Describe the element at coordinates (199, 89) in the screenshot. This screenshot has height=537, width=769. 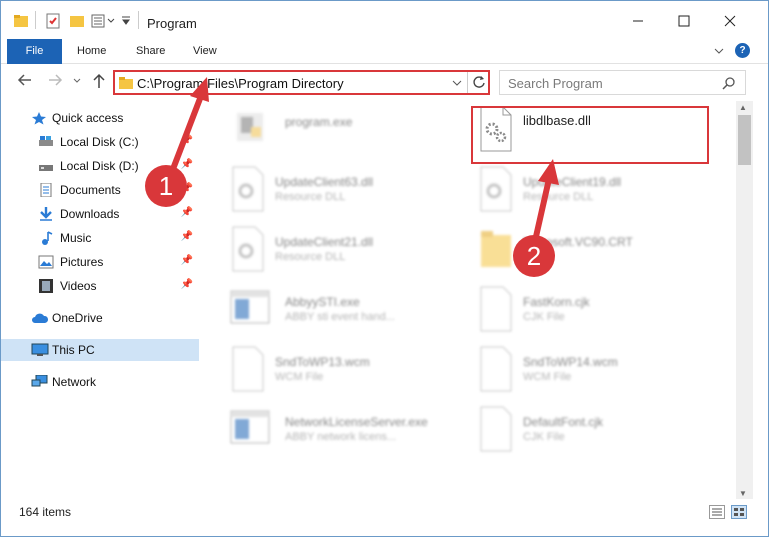
I see `arrow-1-head` at that location.